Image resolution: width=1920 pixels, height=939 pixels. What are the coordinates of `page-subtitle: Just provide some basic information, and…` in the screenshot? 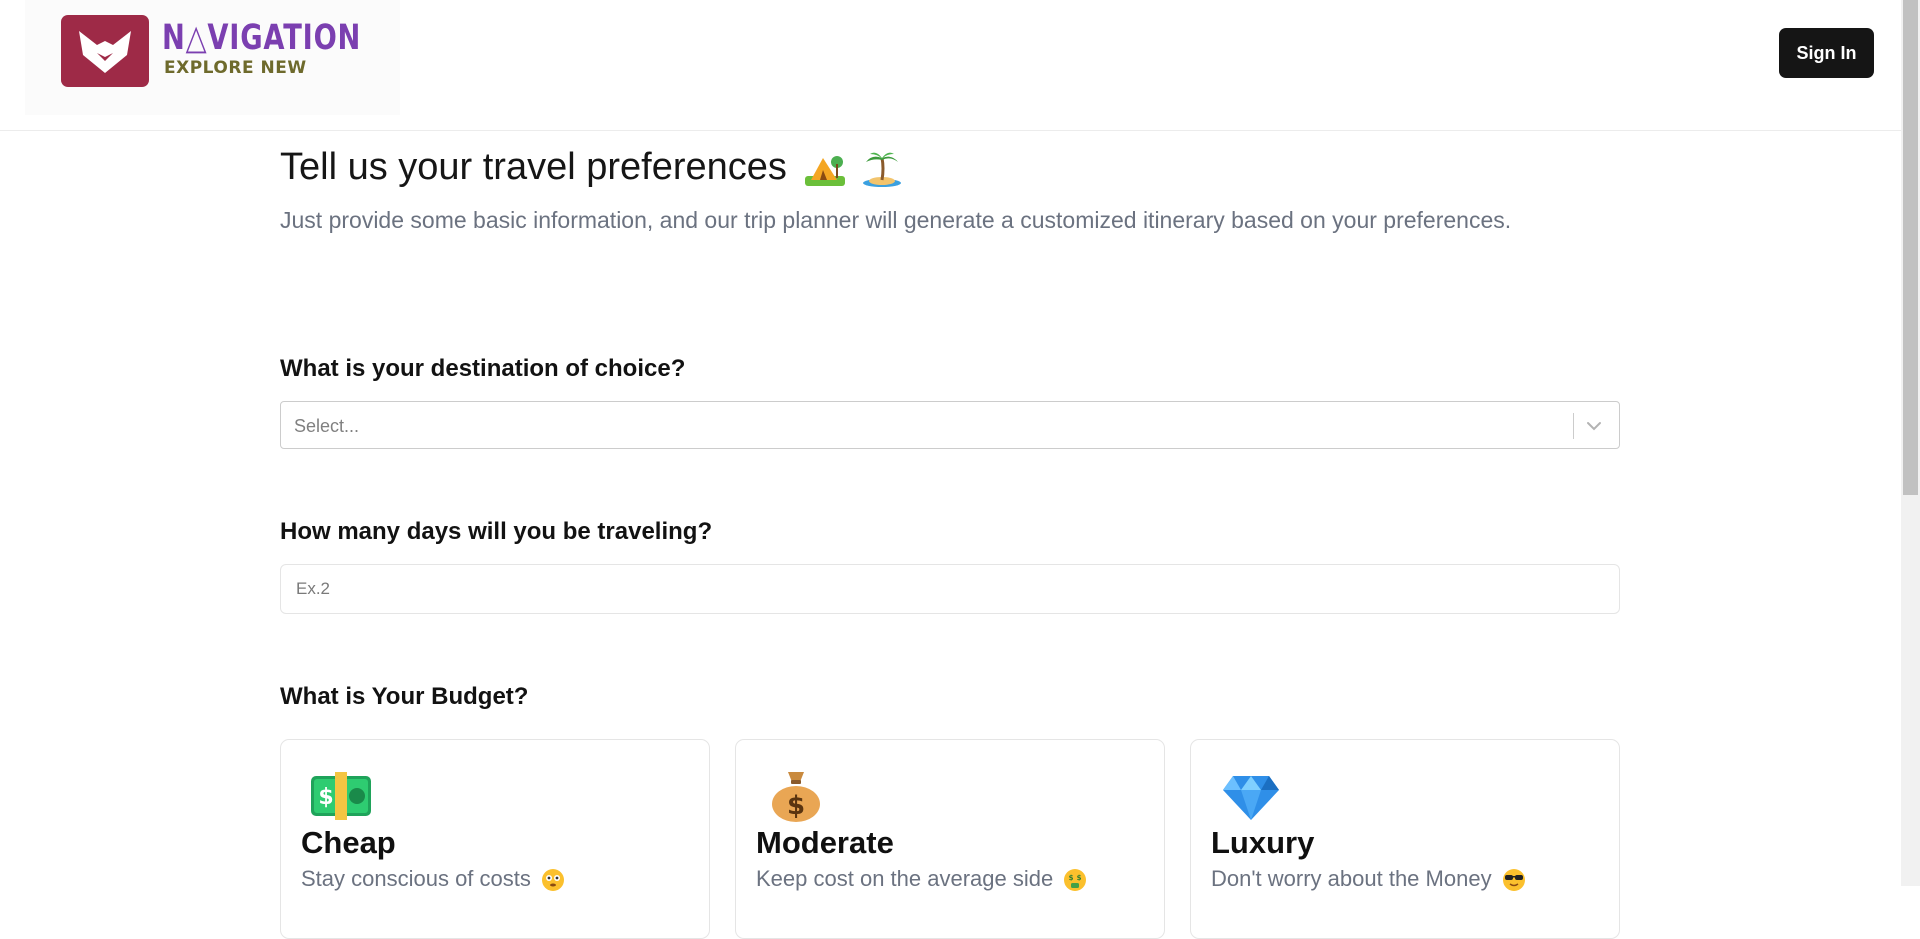 It's located at (896, 220).